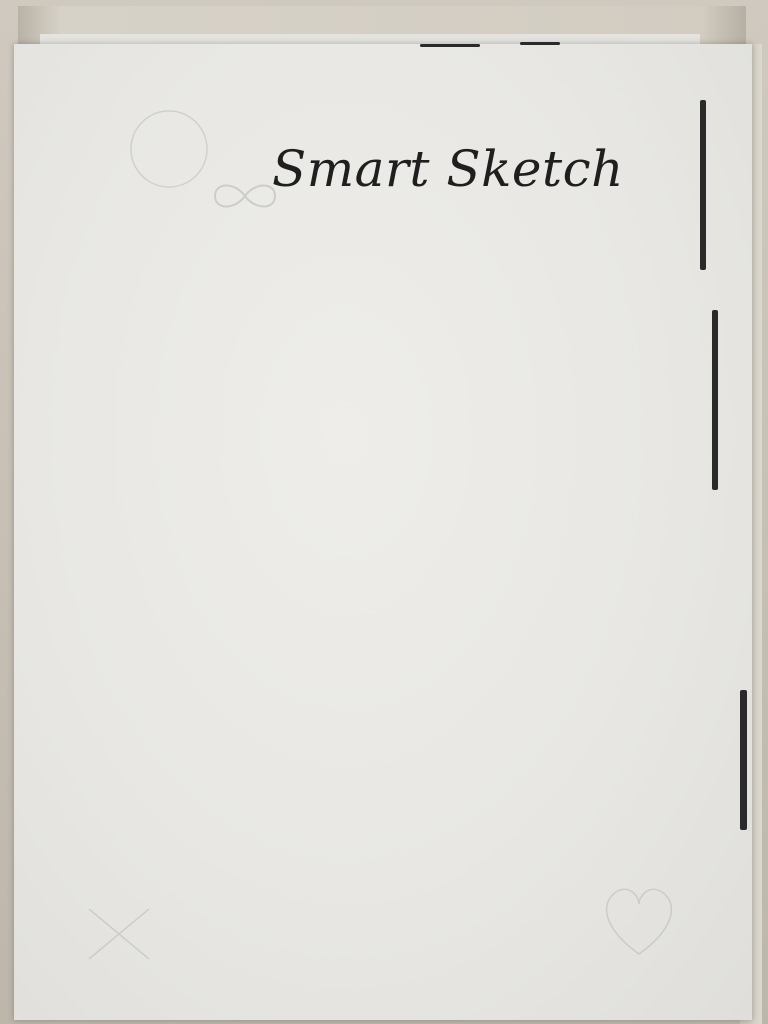  What do you see at coordinates (119, 934) in the screenshot?
I see `faint-cross-icon` at bounding box center [119, 934].